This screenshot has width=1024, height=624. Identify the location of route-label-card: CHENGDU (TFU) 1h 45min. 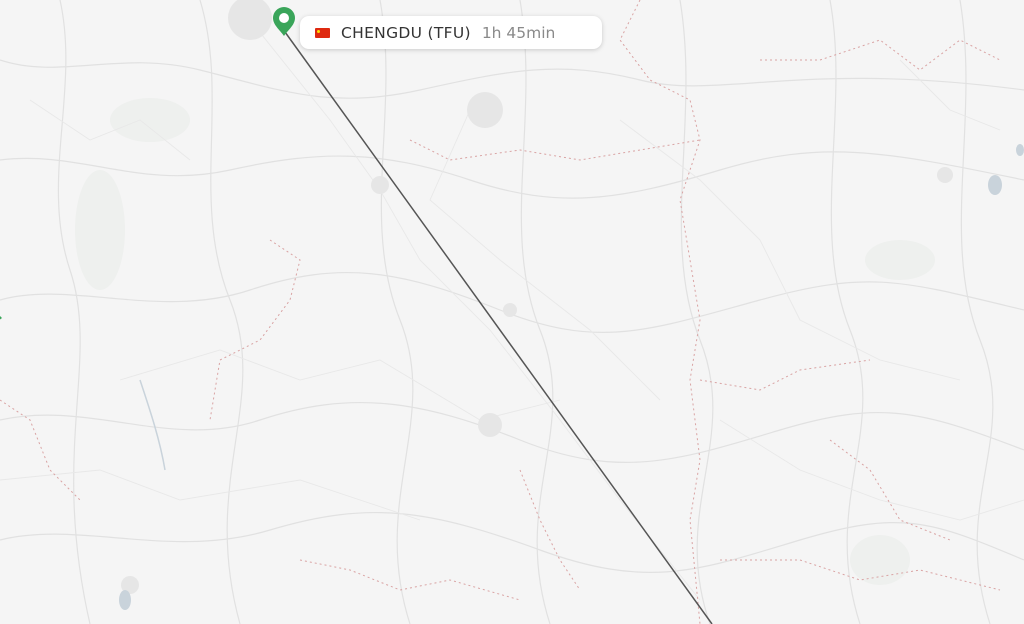
(451, 32).